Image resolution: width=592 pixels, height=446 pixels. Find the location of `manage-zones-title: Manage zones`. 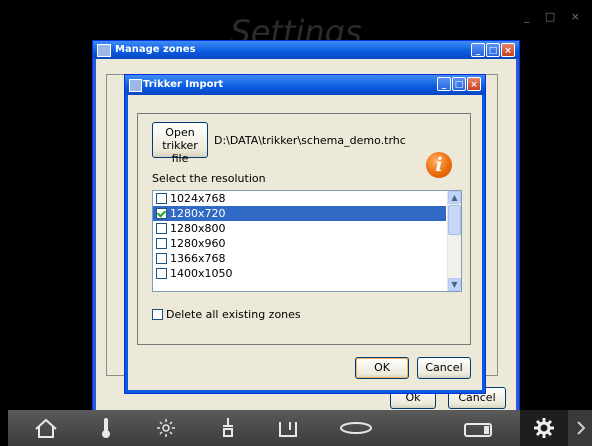

manage-zones-title: Manage zones is located at coordinates (155, 49).